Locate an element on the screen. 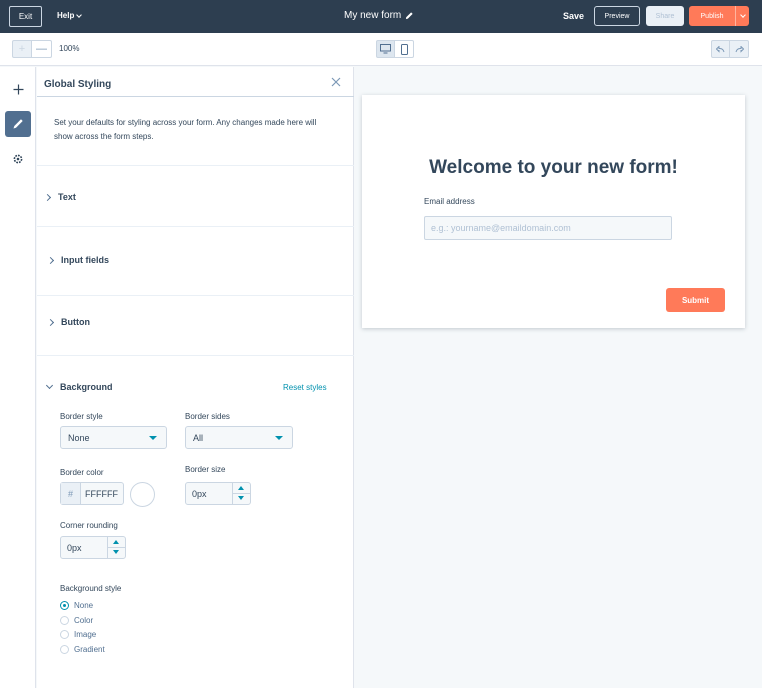 This screenshot has width=762, height=688. border-style-select: None is located at coordinates (113, 437).